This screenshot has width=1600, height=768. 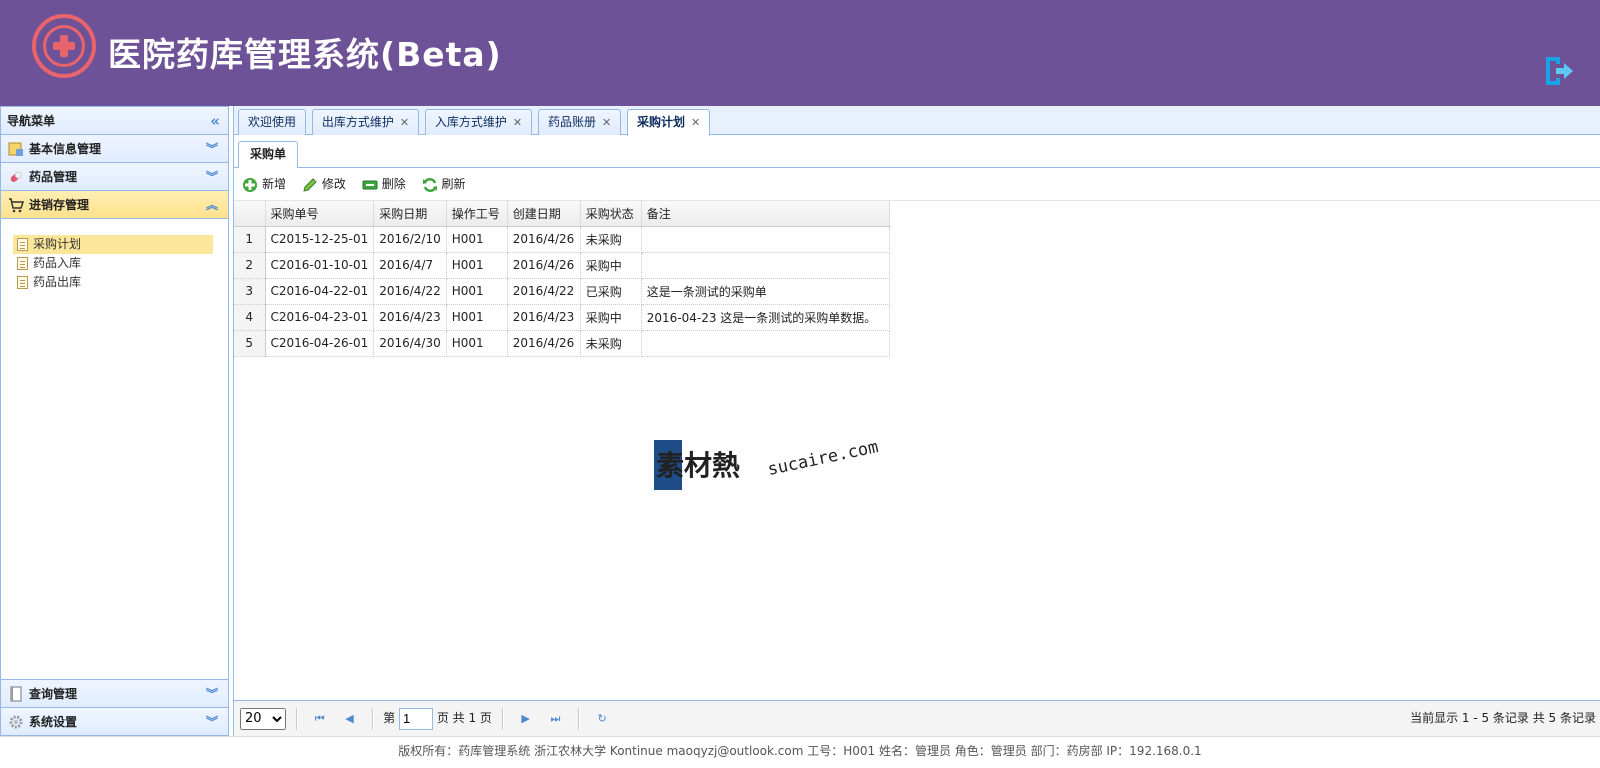 I want to click on accordion-label: 进销存管理, so click(x=59, y=205).